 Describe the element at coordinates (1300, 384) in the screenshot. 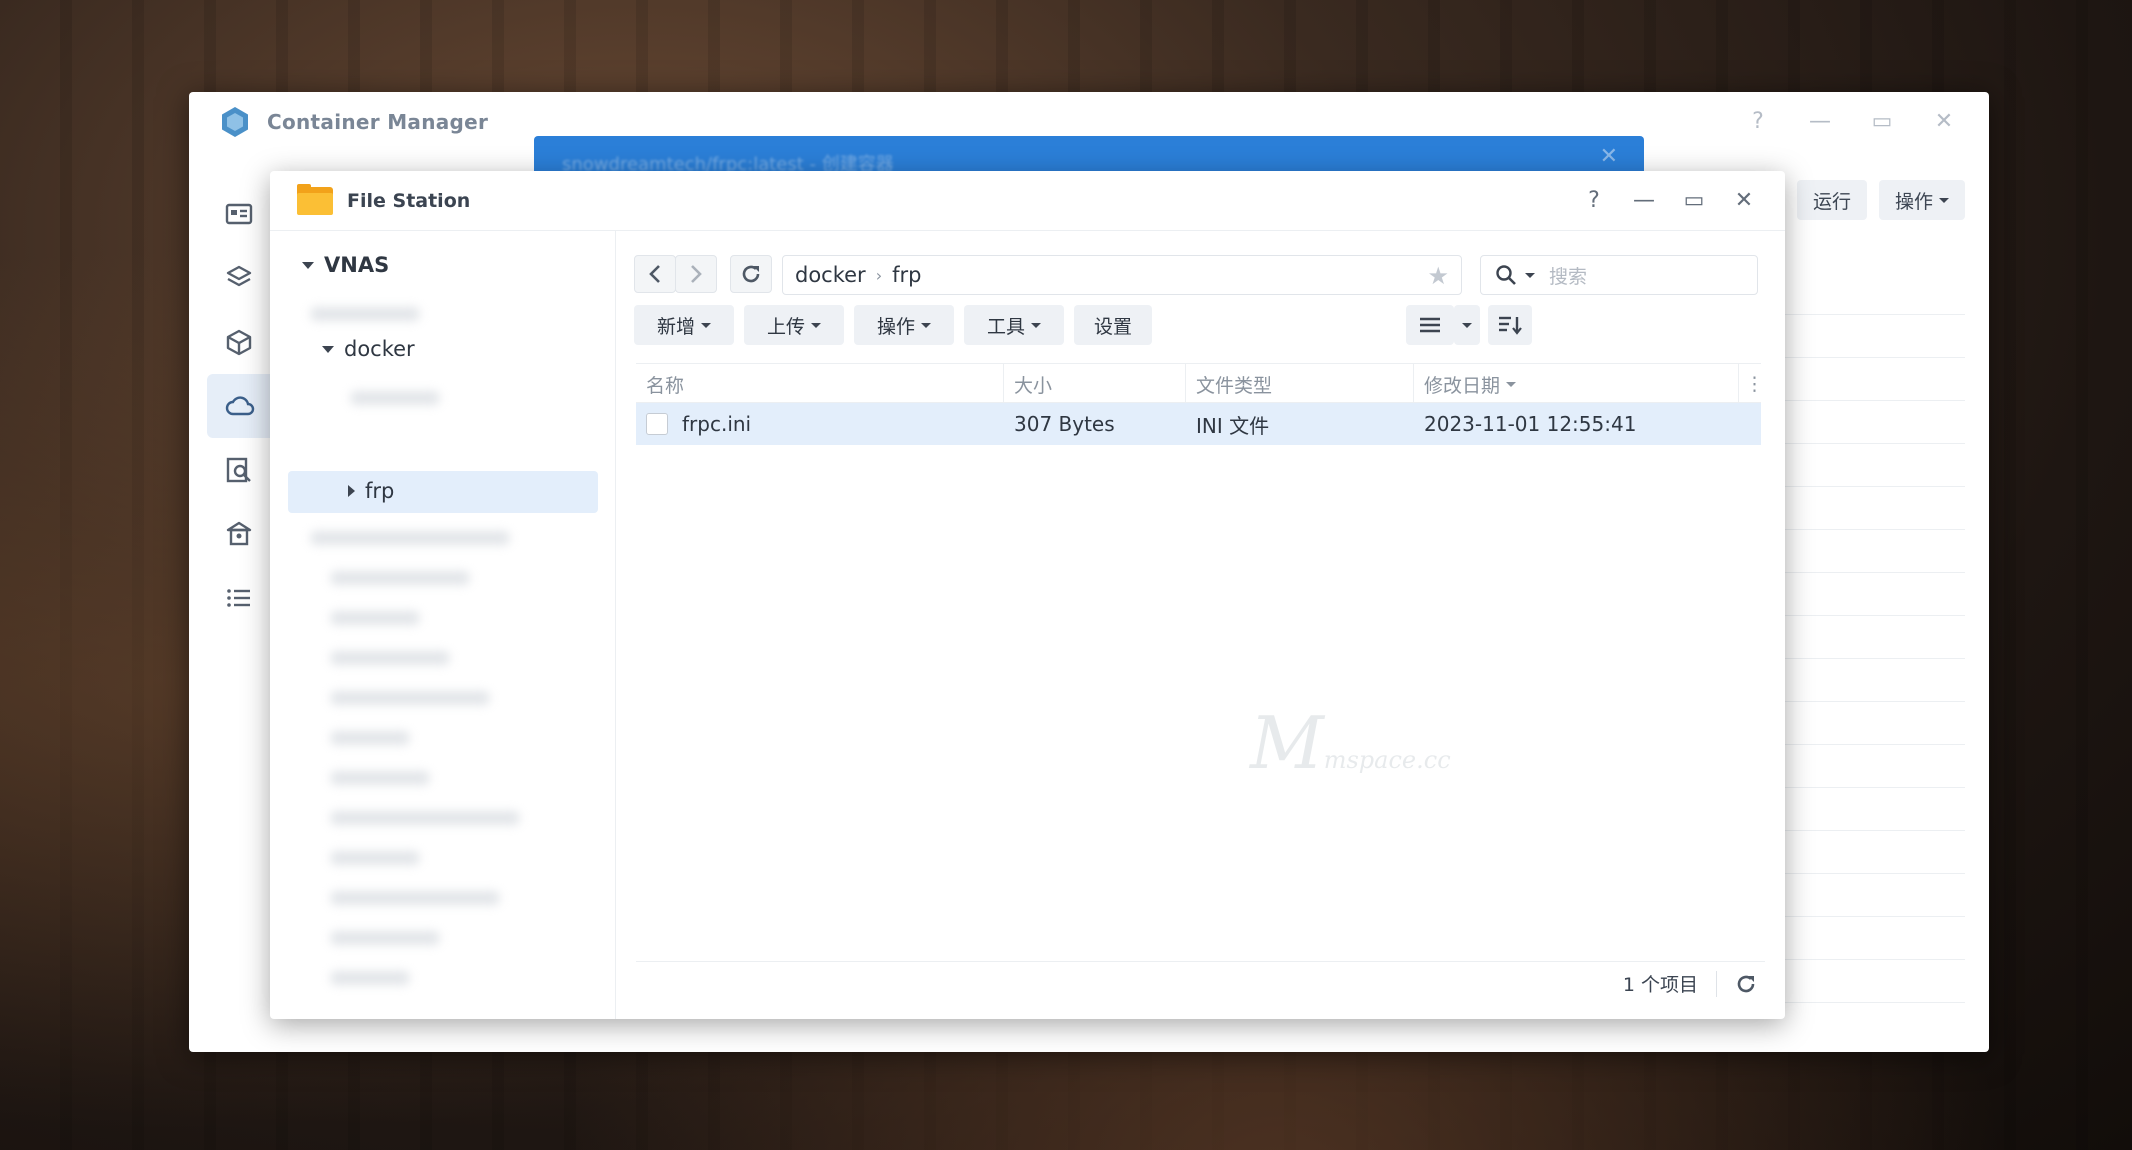

I see `column-type: 文件类型` at that location.